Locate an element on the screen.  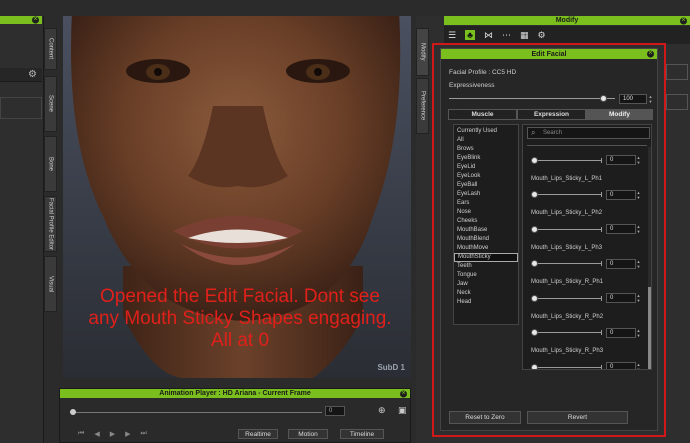
edit-facial-title: Edit Facial is located at coordinates (549, 54).